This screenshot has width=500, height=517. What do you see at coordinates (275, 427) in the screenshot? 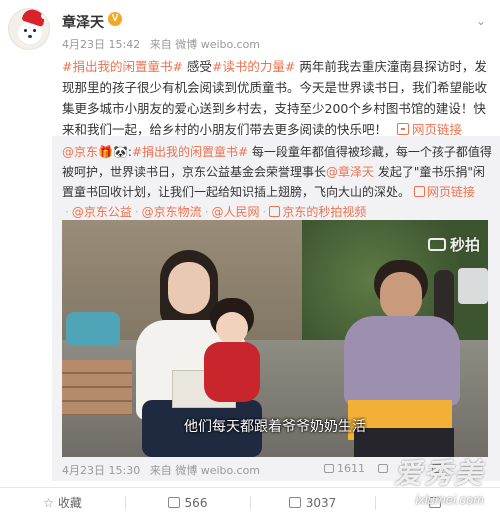
I see `video-subtitle: 他们每天都跟着爷爷奶奶生活` at bounding box center [275, 427].